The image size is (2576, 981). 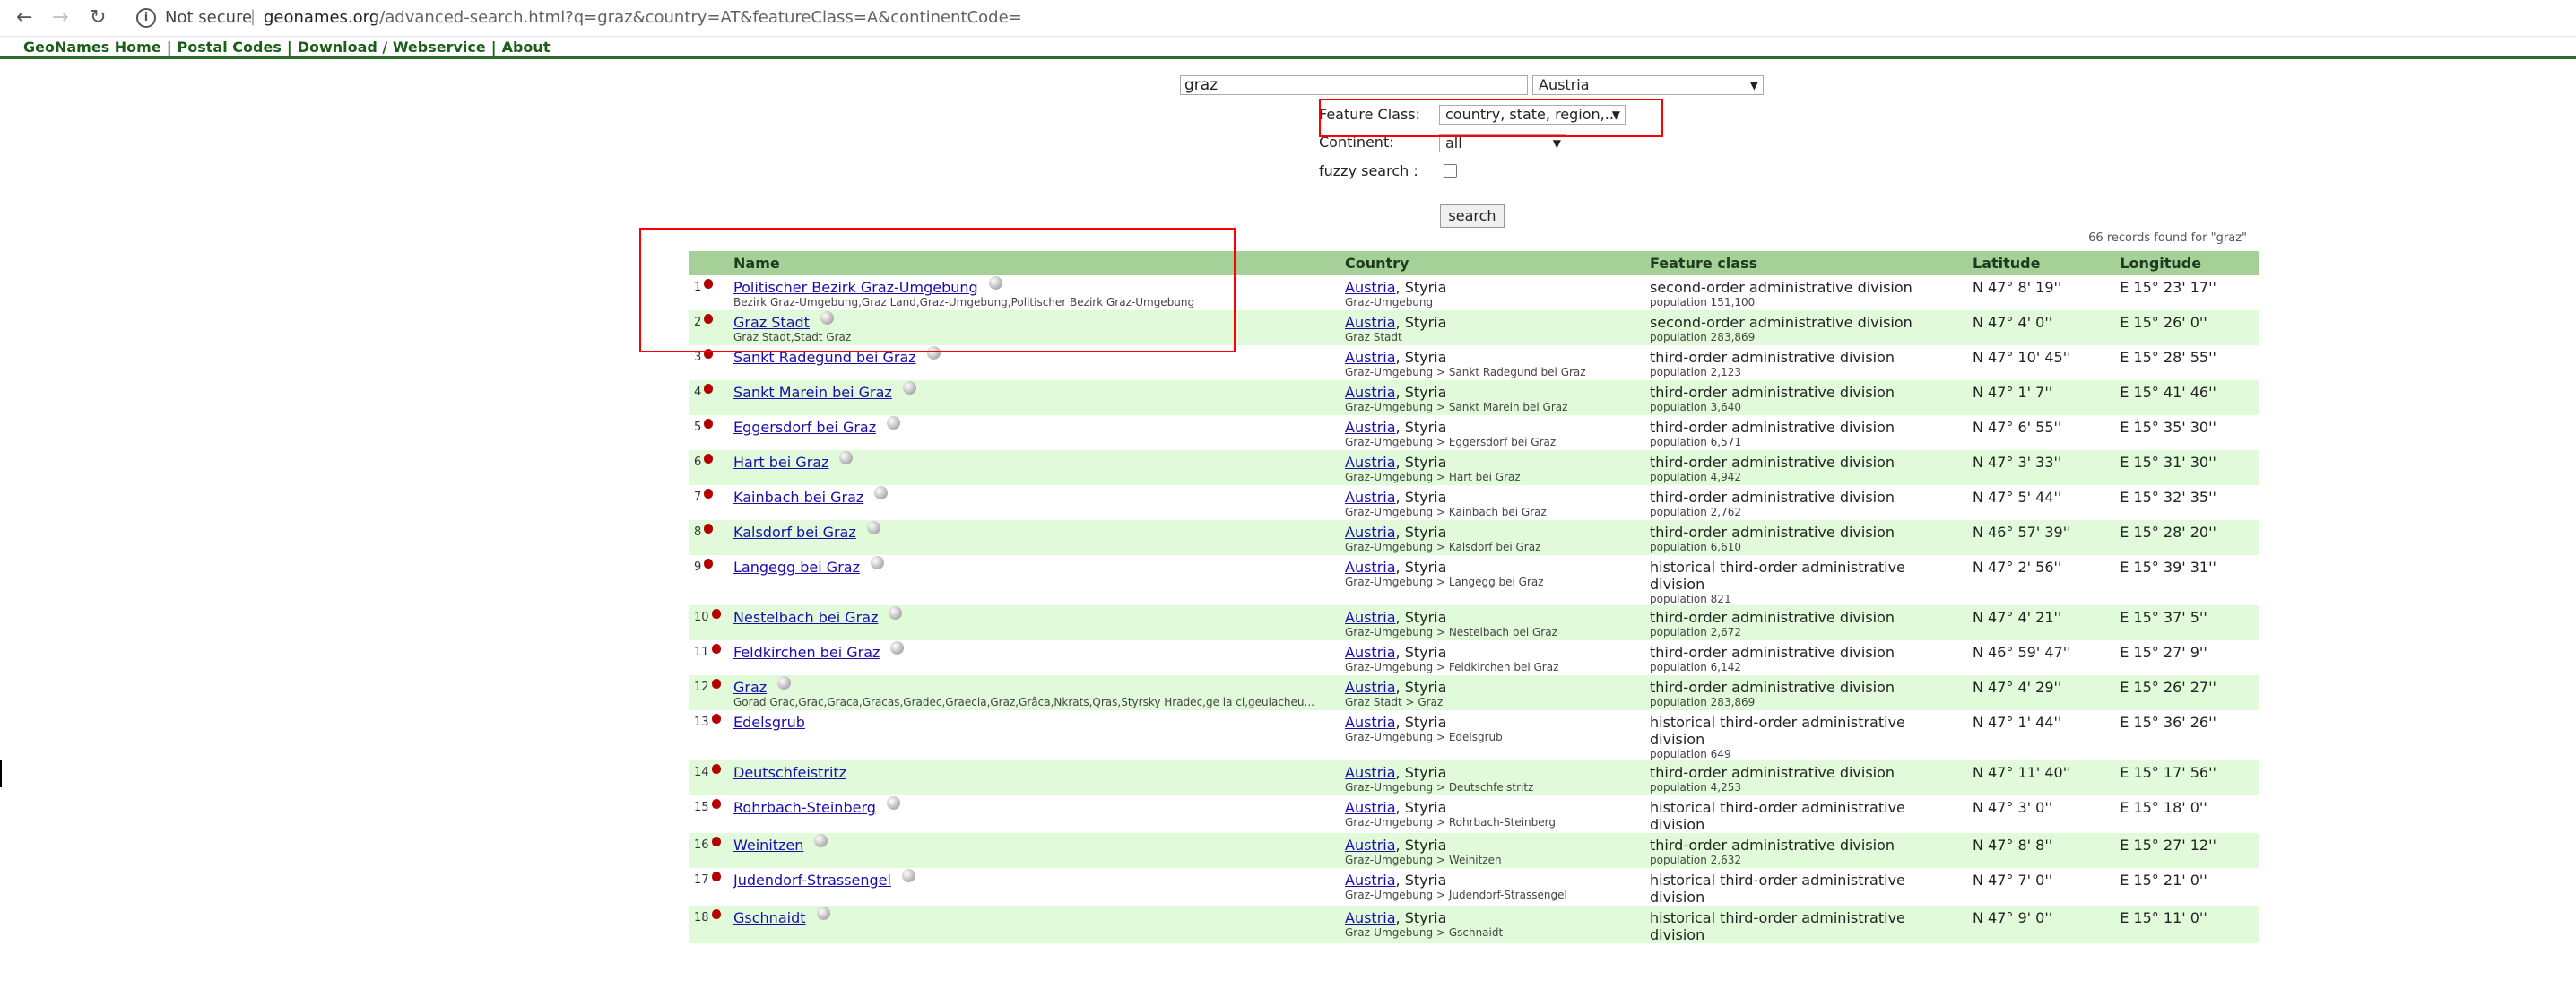 What do you see at coordinates (698, 427) in the screenshot?
I see `row-number: 5` at bounding box center [698, 427].